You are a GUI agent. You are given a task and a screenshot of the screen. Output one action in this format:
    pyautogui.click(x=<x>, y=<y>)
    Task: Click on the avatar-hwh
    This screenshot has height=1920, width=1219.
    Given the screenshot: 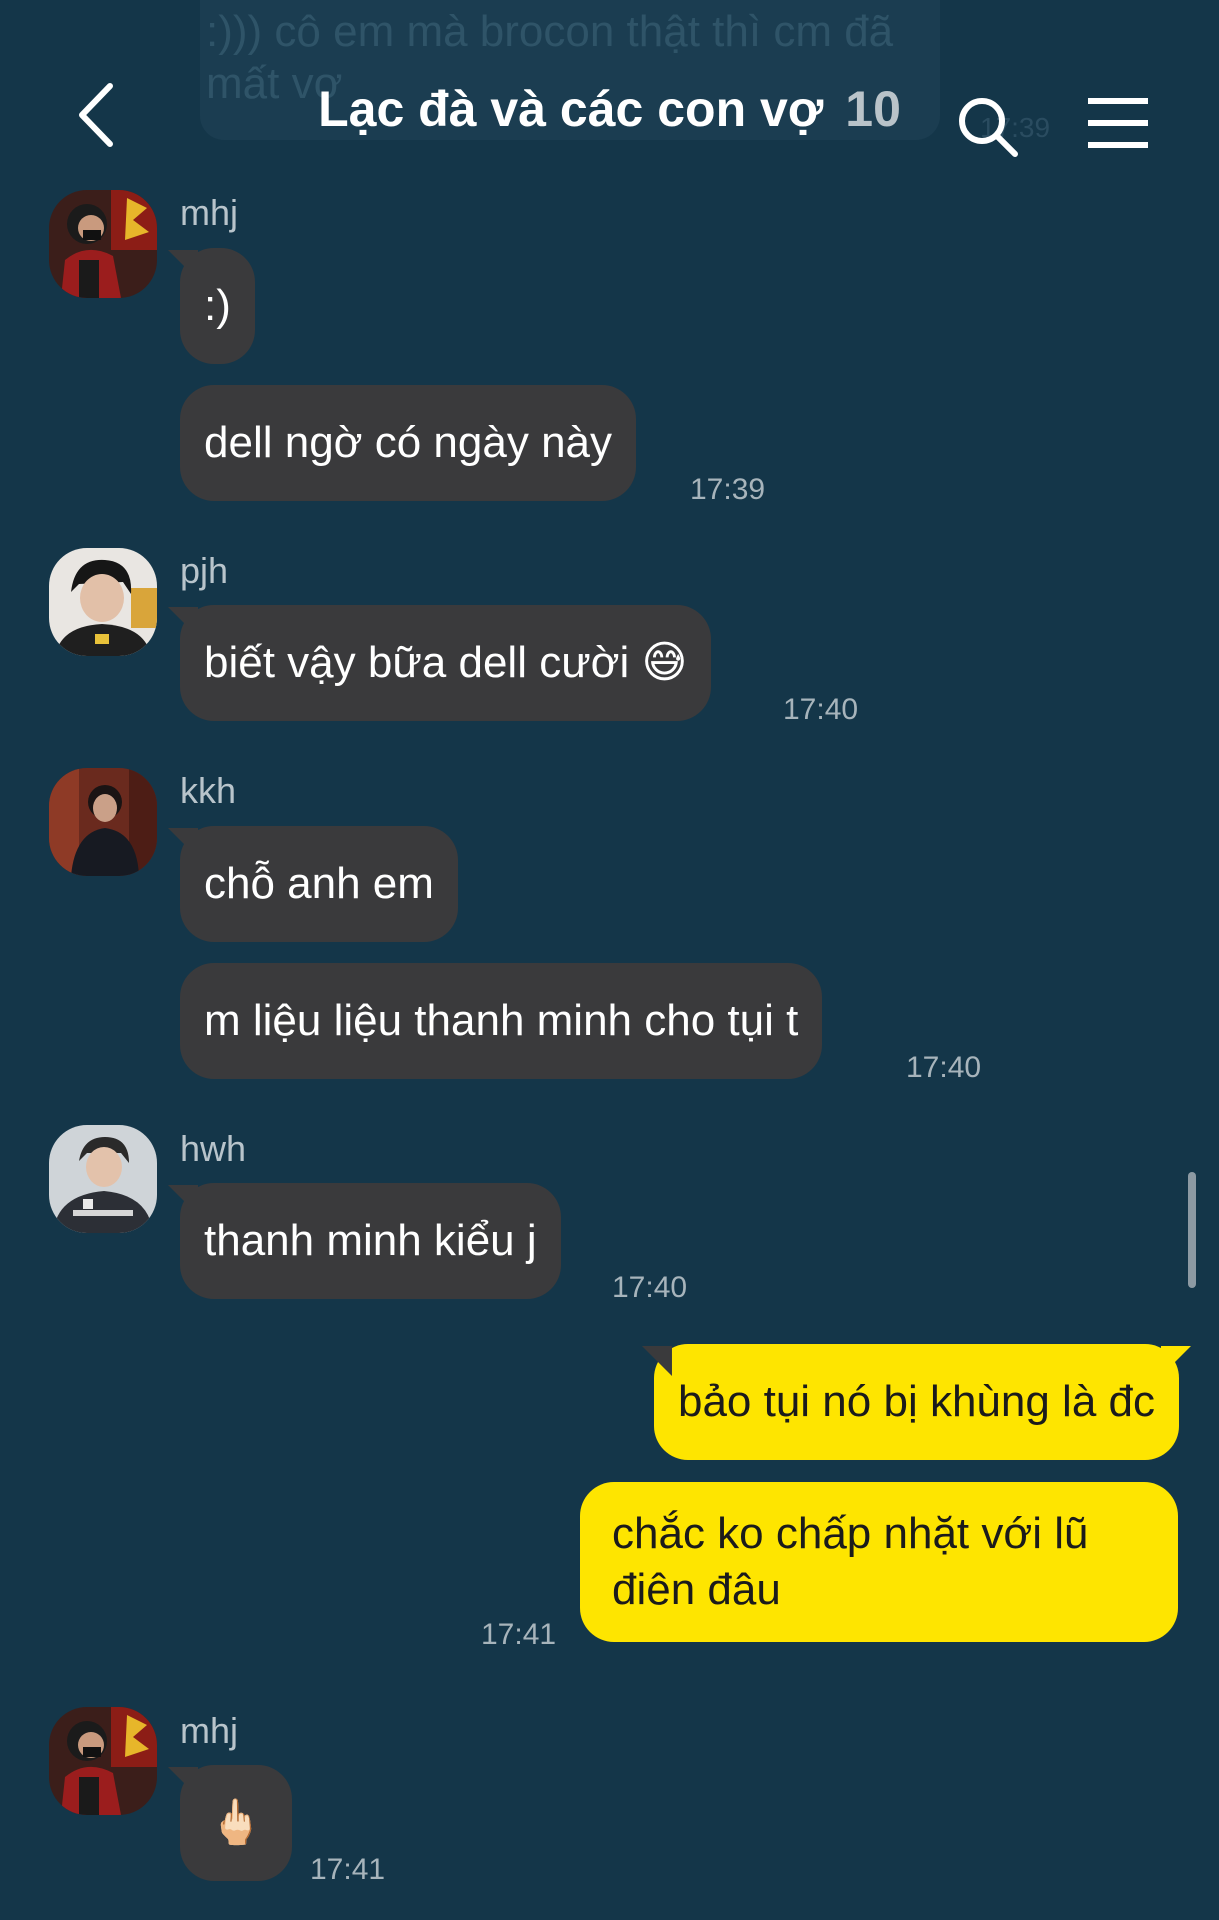 What is the action you would take?
    pyautogui.click(x=103, y=1179)
    